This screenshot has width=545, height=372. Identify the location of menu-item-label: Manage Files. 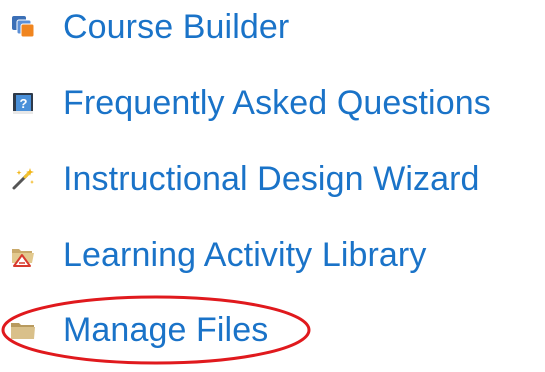
(166, 330).